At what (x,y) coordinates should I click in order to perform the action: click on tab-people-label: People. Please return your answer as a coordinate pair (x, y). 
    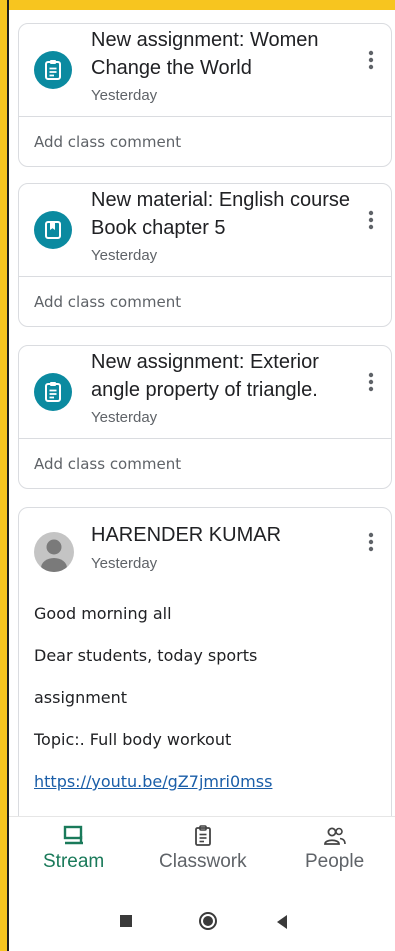
    Looking at the image, I should click on (335, 861).